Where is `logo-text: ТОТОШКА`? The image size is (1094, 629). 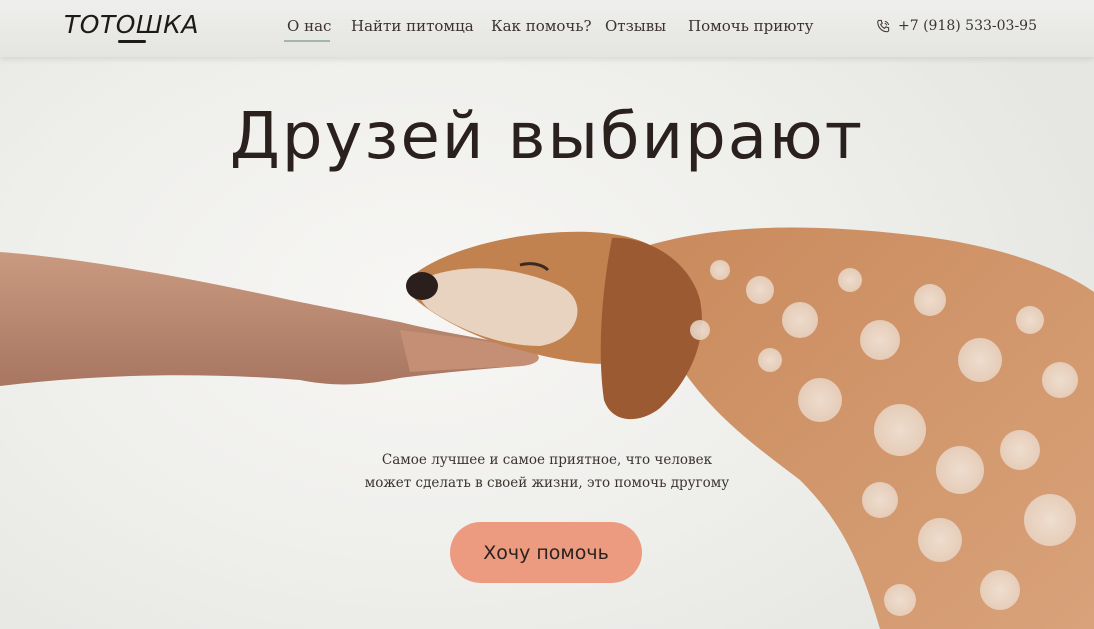 logo-text: ТОТОШКА is located at coordinates (131, 24).